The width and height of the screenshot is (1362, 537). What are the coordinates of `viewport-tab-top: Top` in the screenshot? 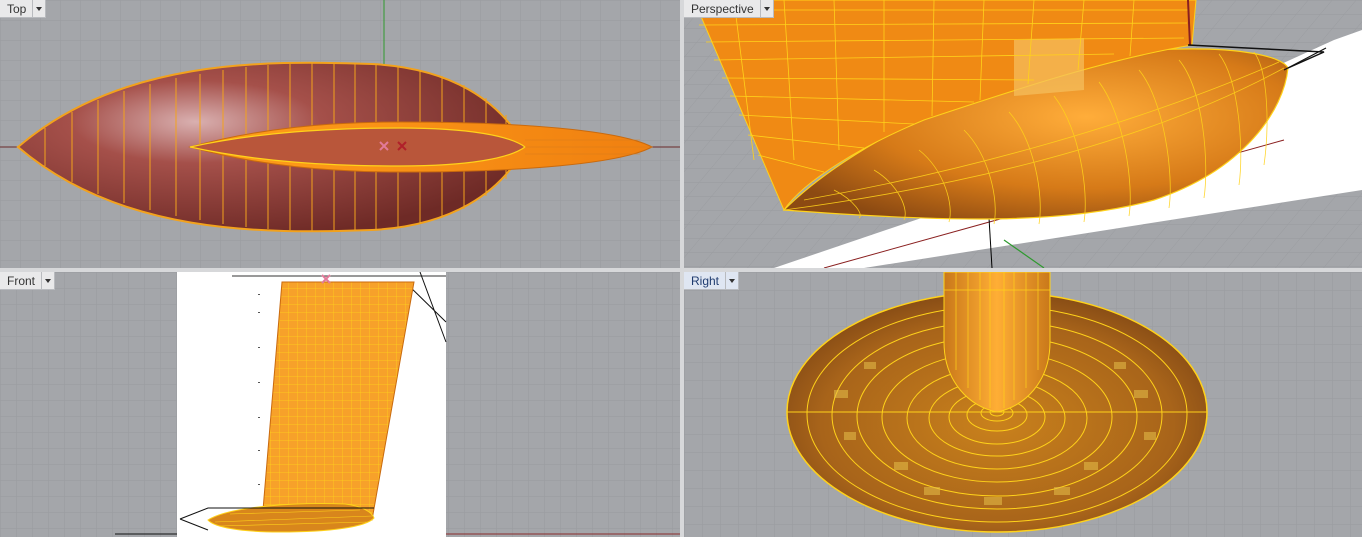 It's located at (23, 9).